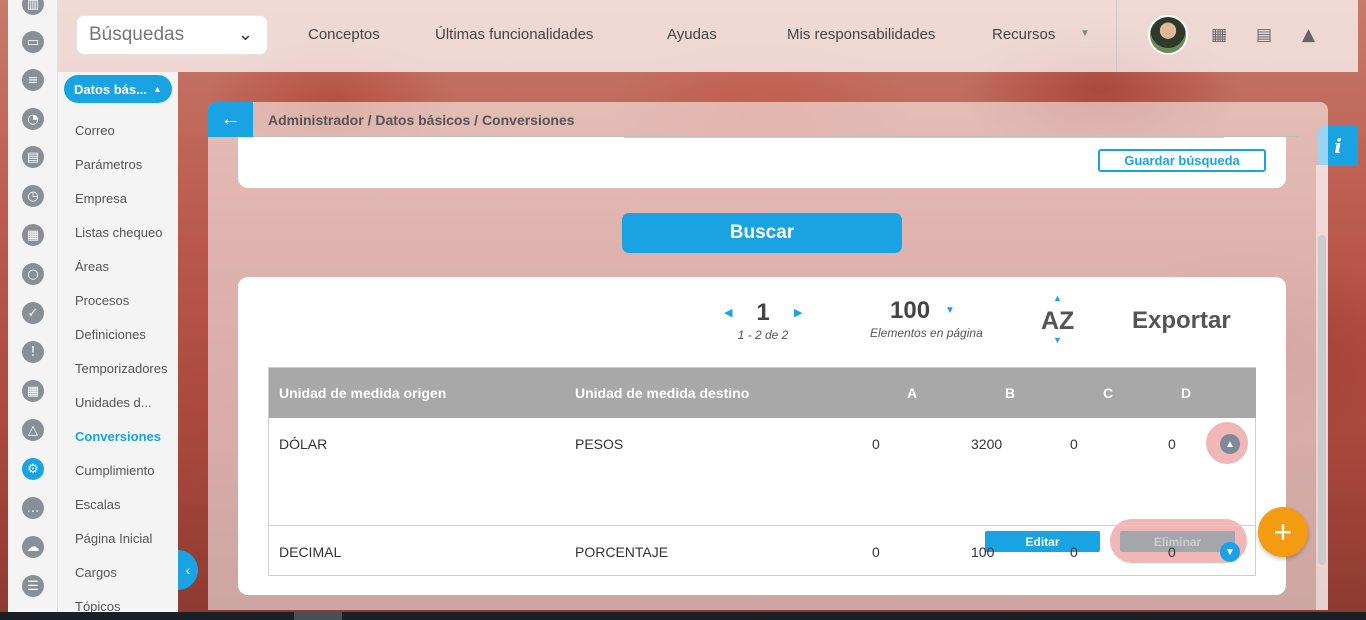  What do you see at coordinates (1057, 340) in the screenshot?
I see `sort-desc-icon: ▼` at bounding box center [1057, 340].